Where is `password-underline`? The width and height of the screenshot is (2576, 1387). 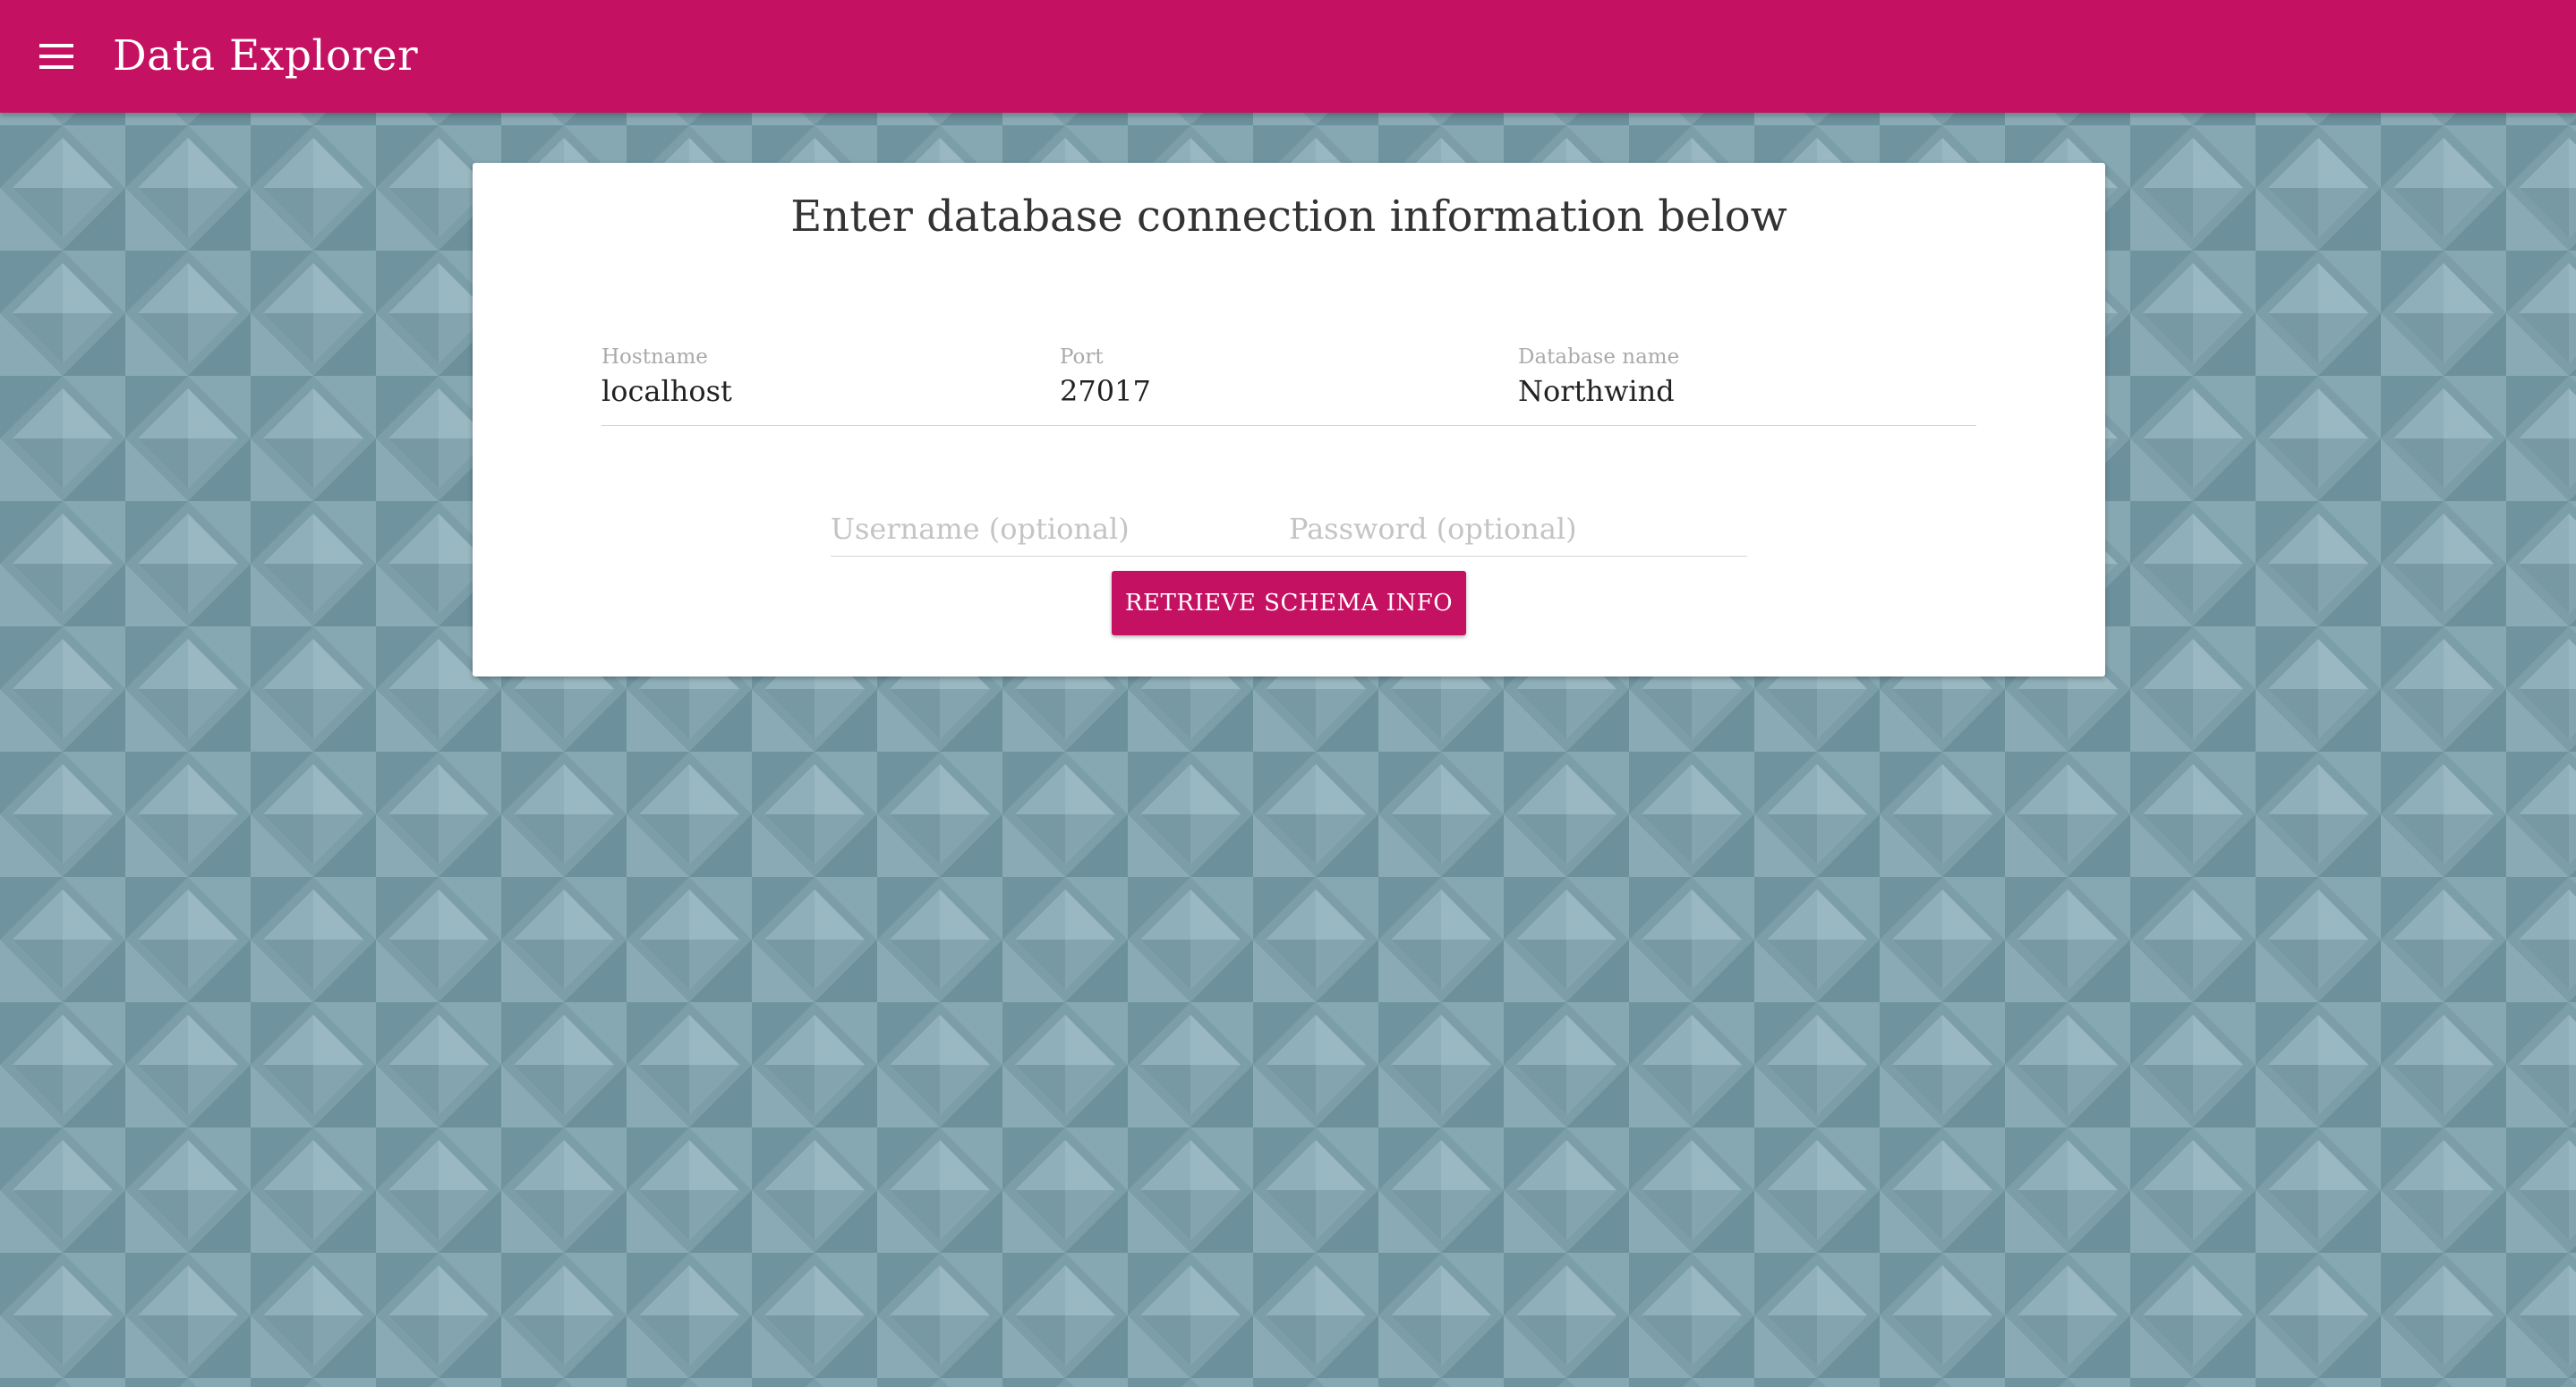
password-underline is located at coordinates (1518, 556).